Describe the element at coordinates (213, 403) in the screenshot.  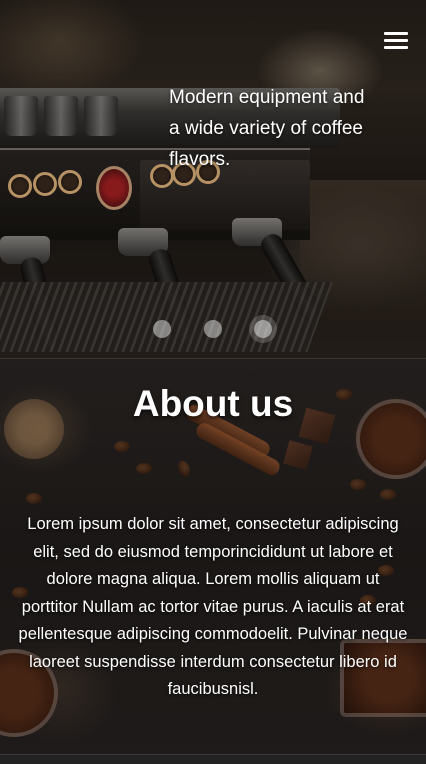
I see `about-title: About us` at that location.